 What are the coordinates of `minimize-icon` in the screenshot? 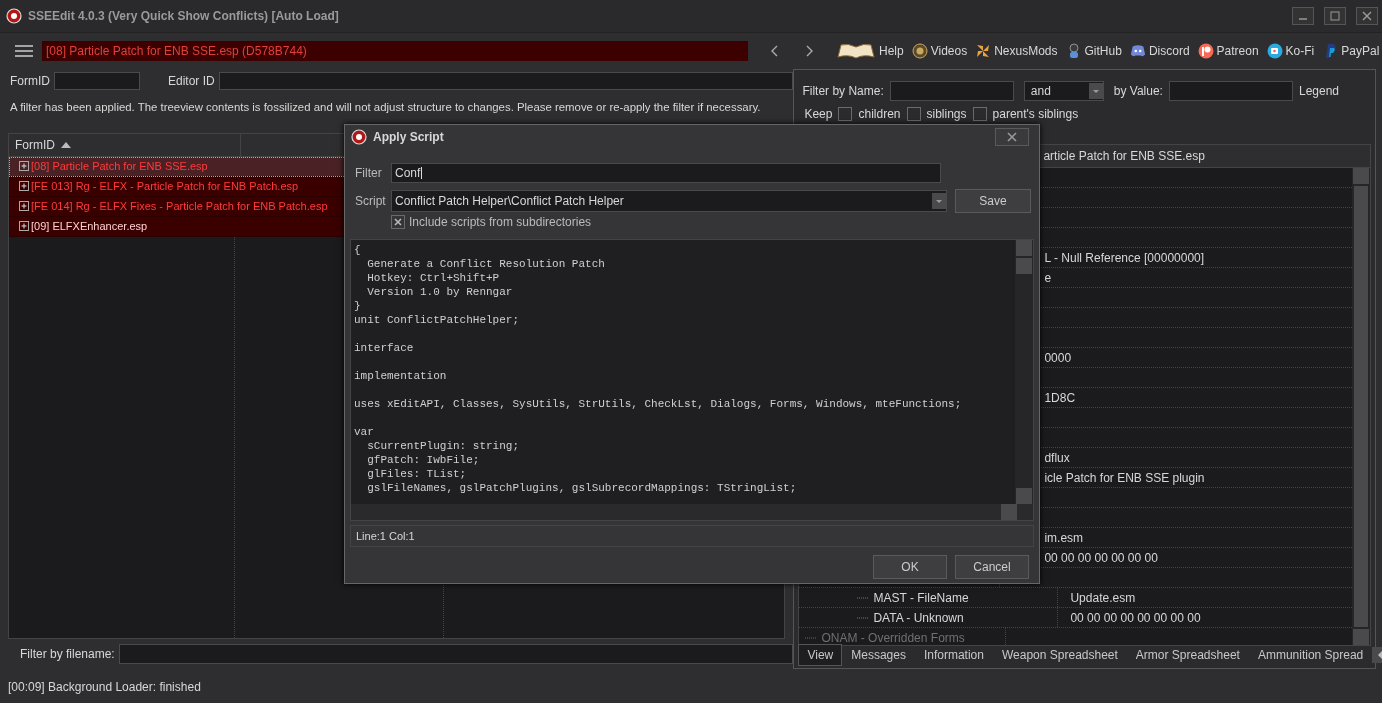 It's located at (1303, 16).